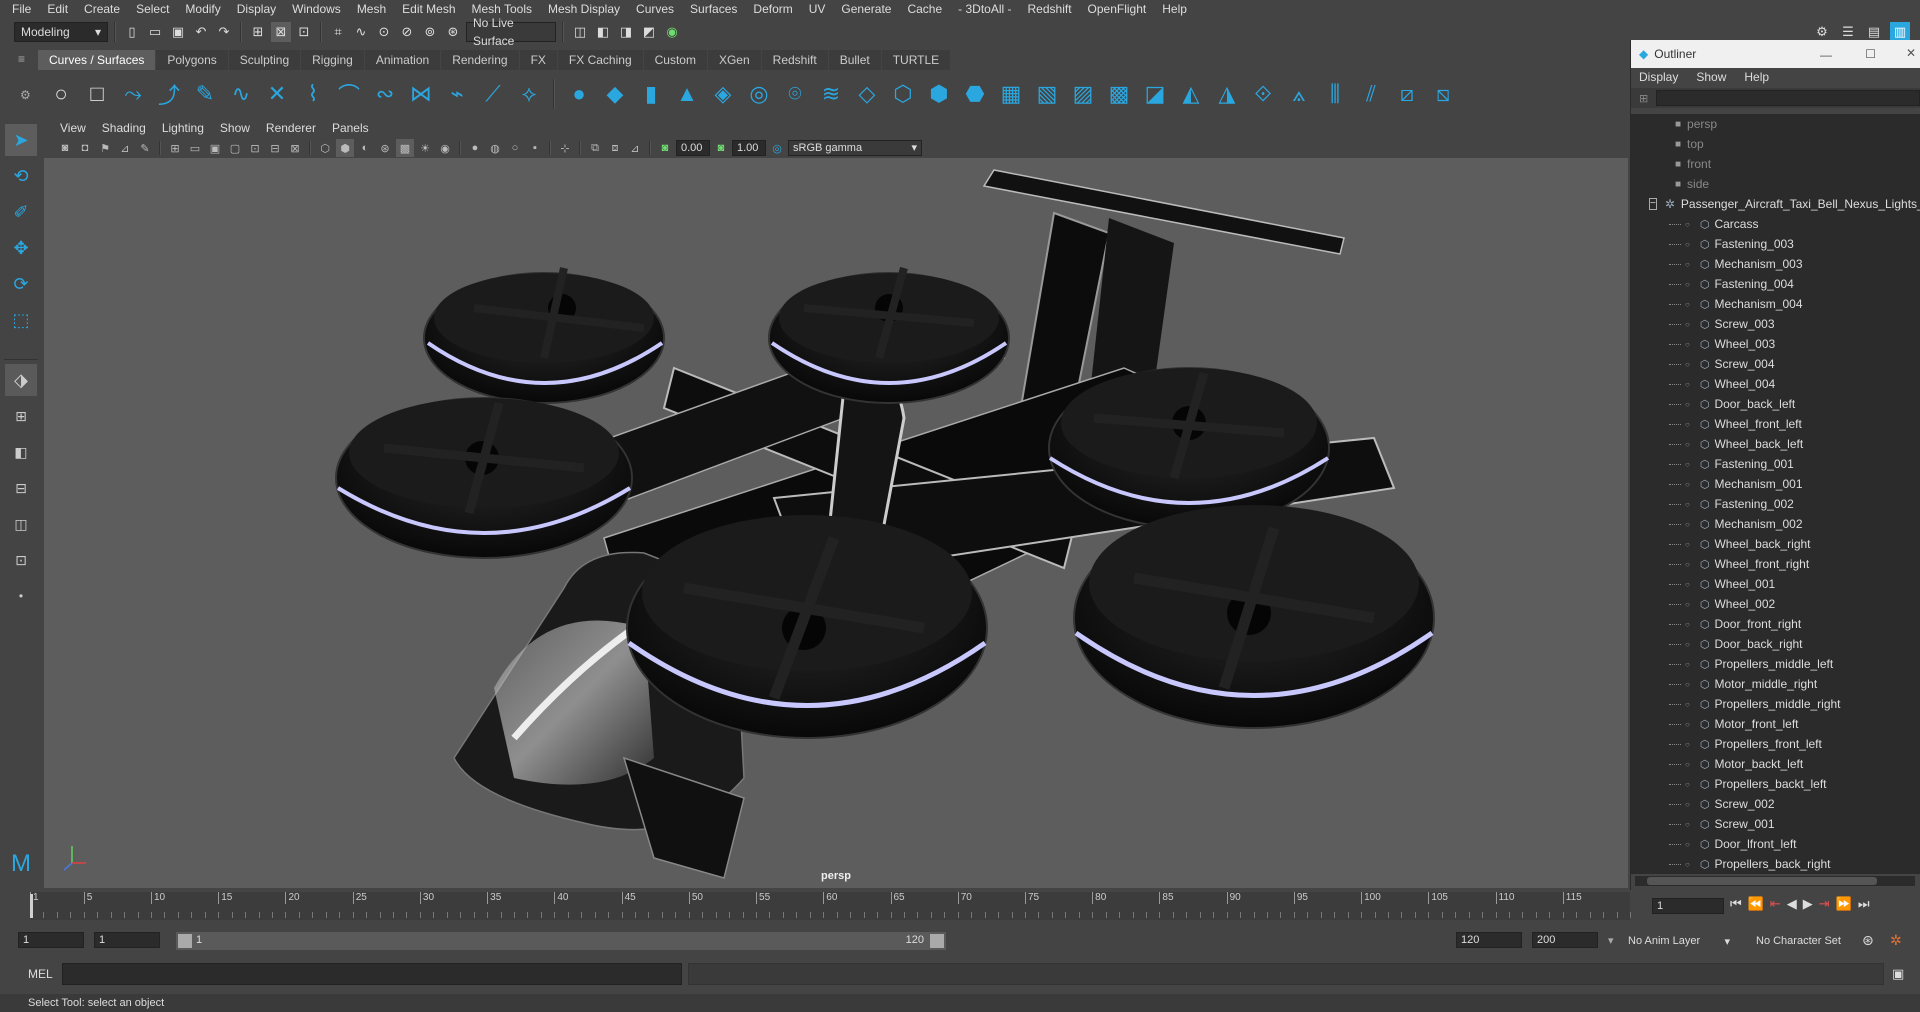  What do you see at coordinates (1711, 77) in the screenshot?
I see `outliner-menu-show: Show` at bounding box center [1711, 77].